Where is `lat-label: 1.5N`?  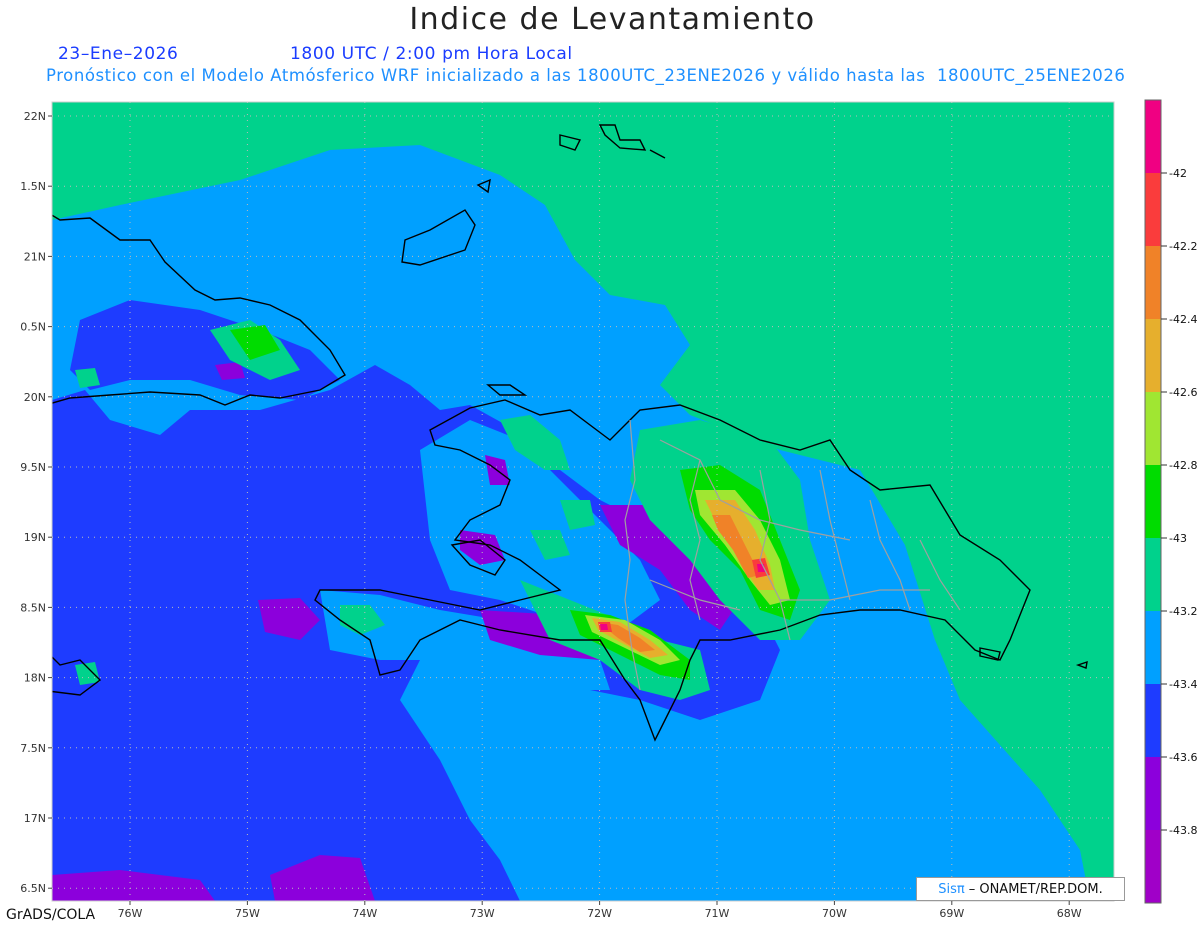
lat-label: 1.5N is located at coordinates (33, 186).